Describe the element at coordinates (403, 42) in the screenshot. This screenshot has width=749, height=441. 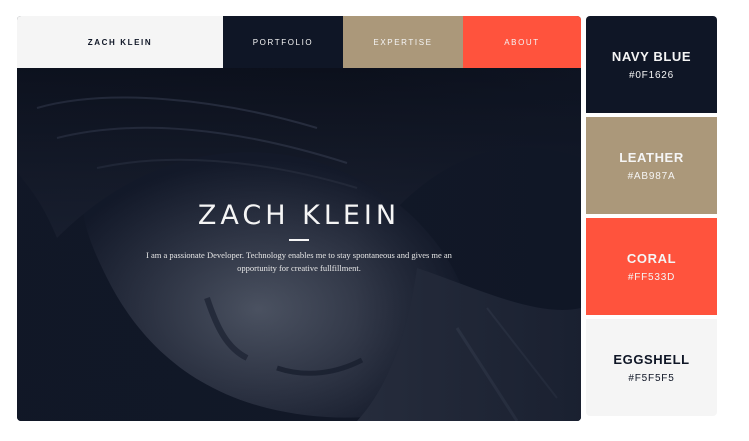
I see `nav-item-expertise: EXPERTISE` at that location.